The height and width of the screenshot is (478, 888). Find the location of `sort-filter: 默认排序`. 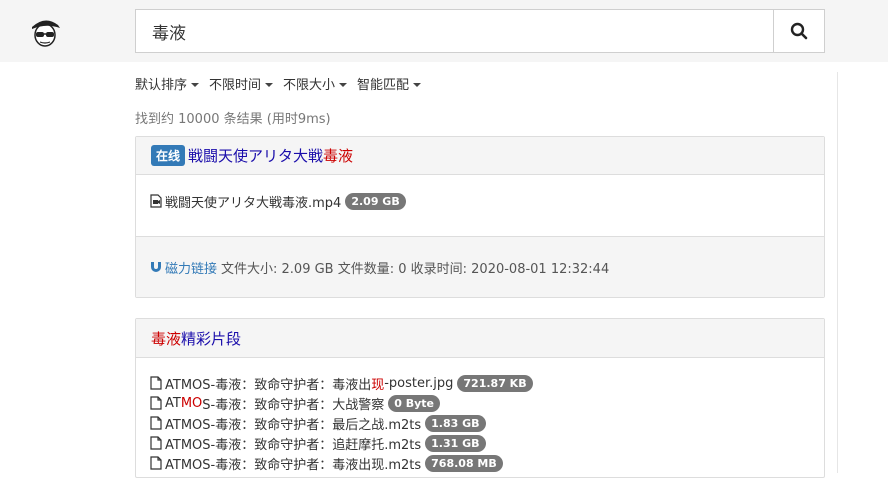

sort-filter: 默认排序 is located at coordinates (167, 83).